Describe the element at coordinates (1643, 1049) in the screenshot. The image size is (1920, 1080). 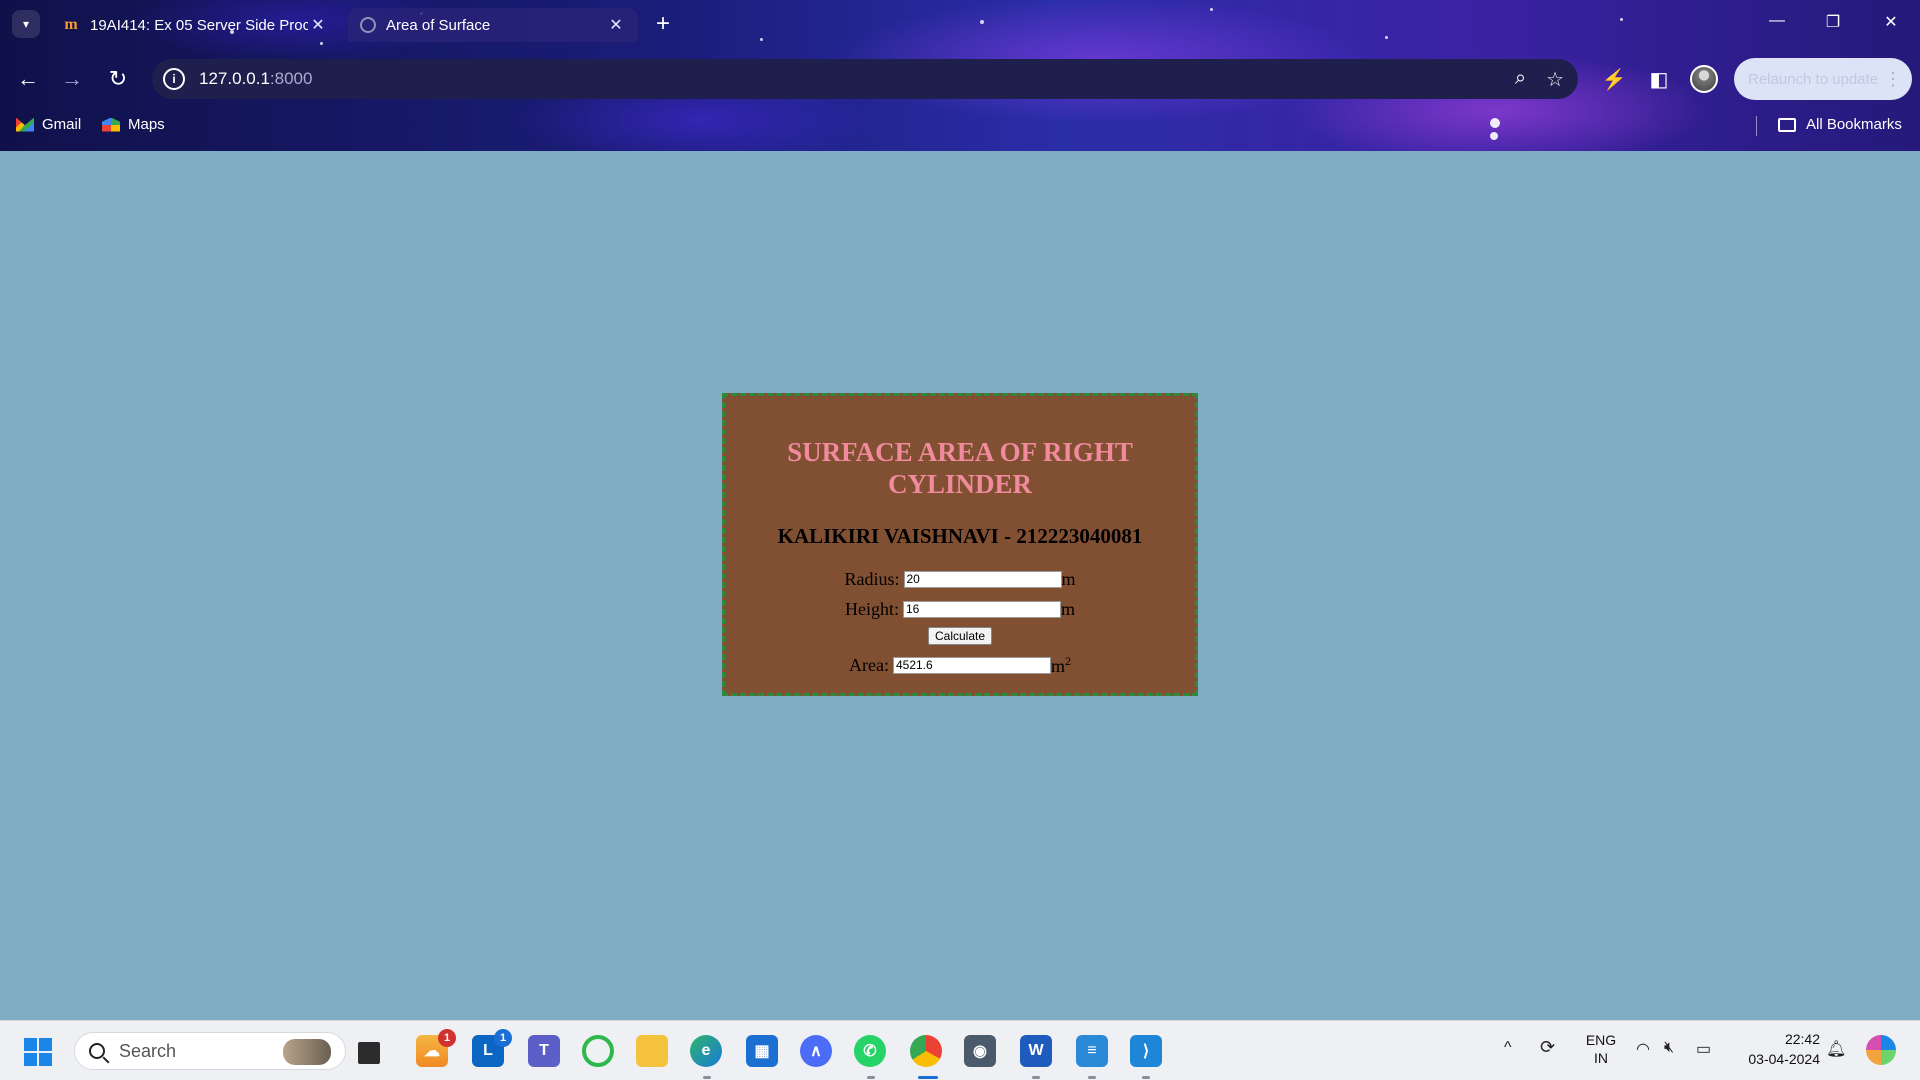
I see `wifi-icon: ◠` at that location.